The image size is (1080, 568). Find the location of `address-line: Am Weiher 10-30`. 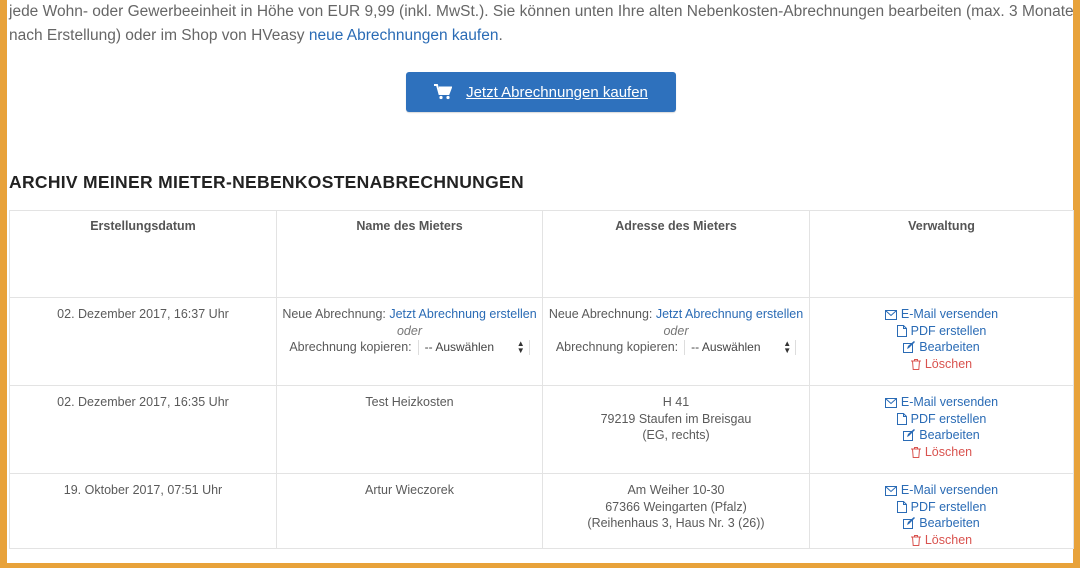

address-line: Am Weiher 10-30 is located at coordinates (676, 490).